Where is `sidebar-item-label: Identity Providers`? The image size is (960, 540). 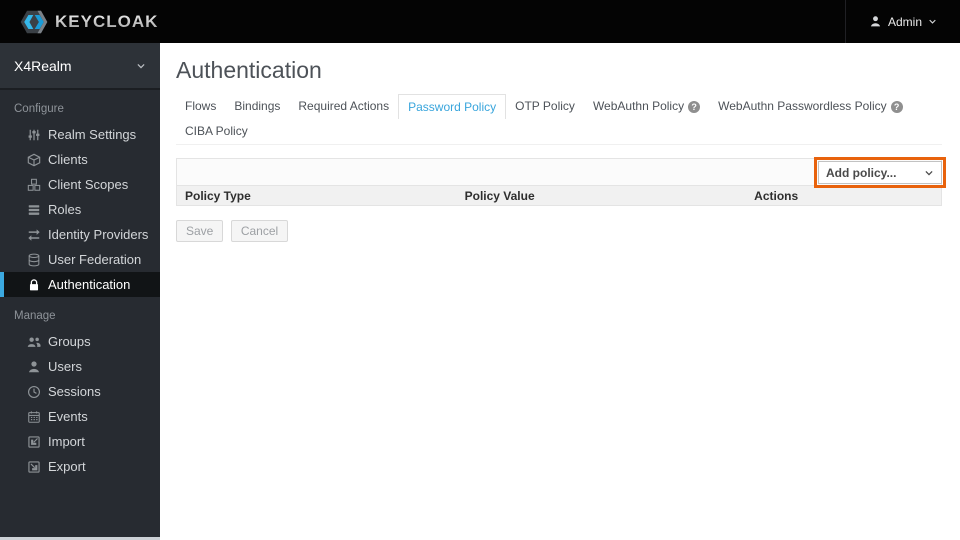 sidebar-item-label: Identity Providers is located at coordinates (98, 234).